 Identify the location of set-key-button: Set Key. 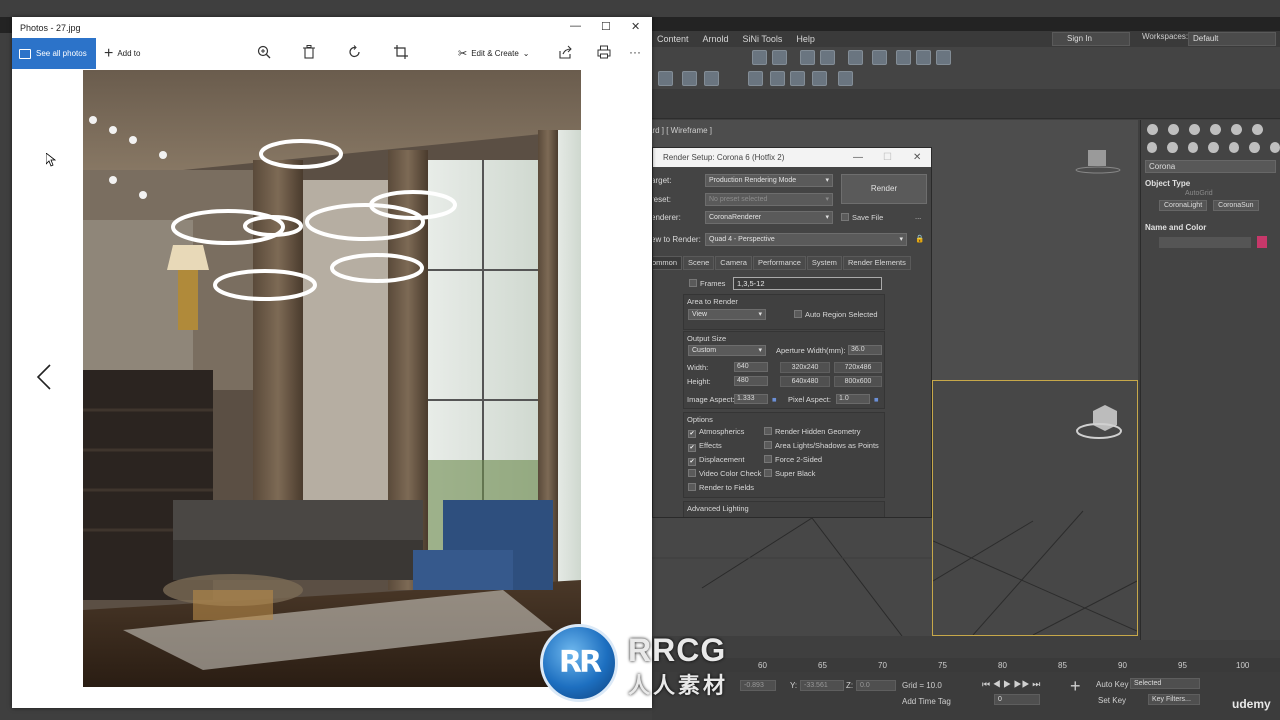
(1112, 700).